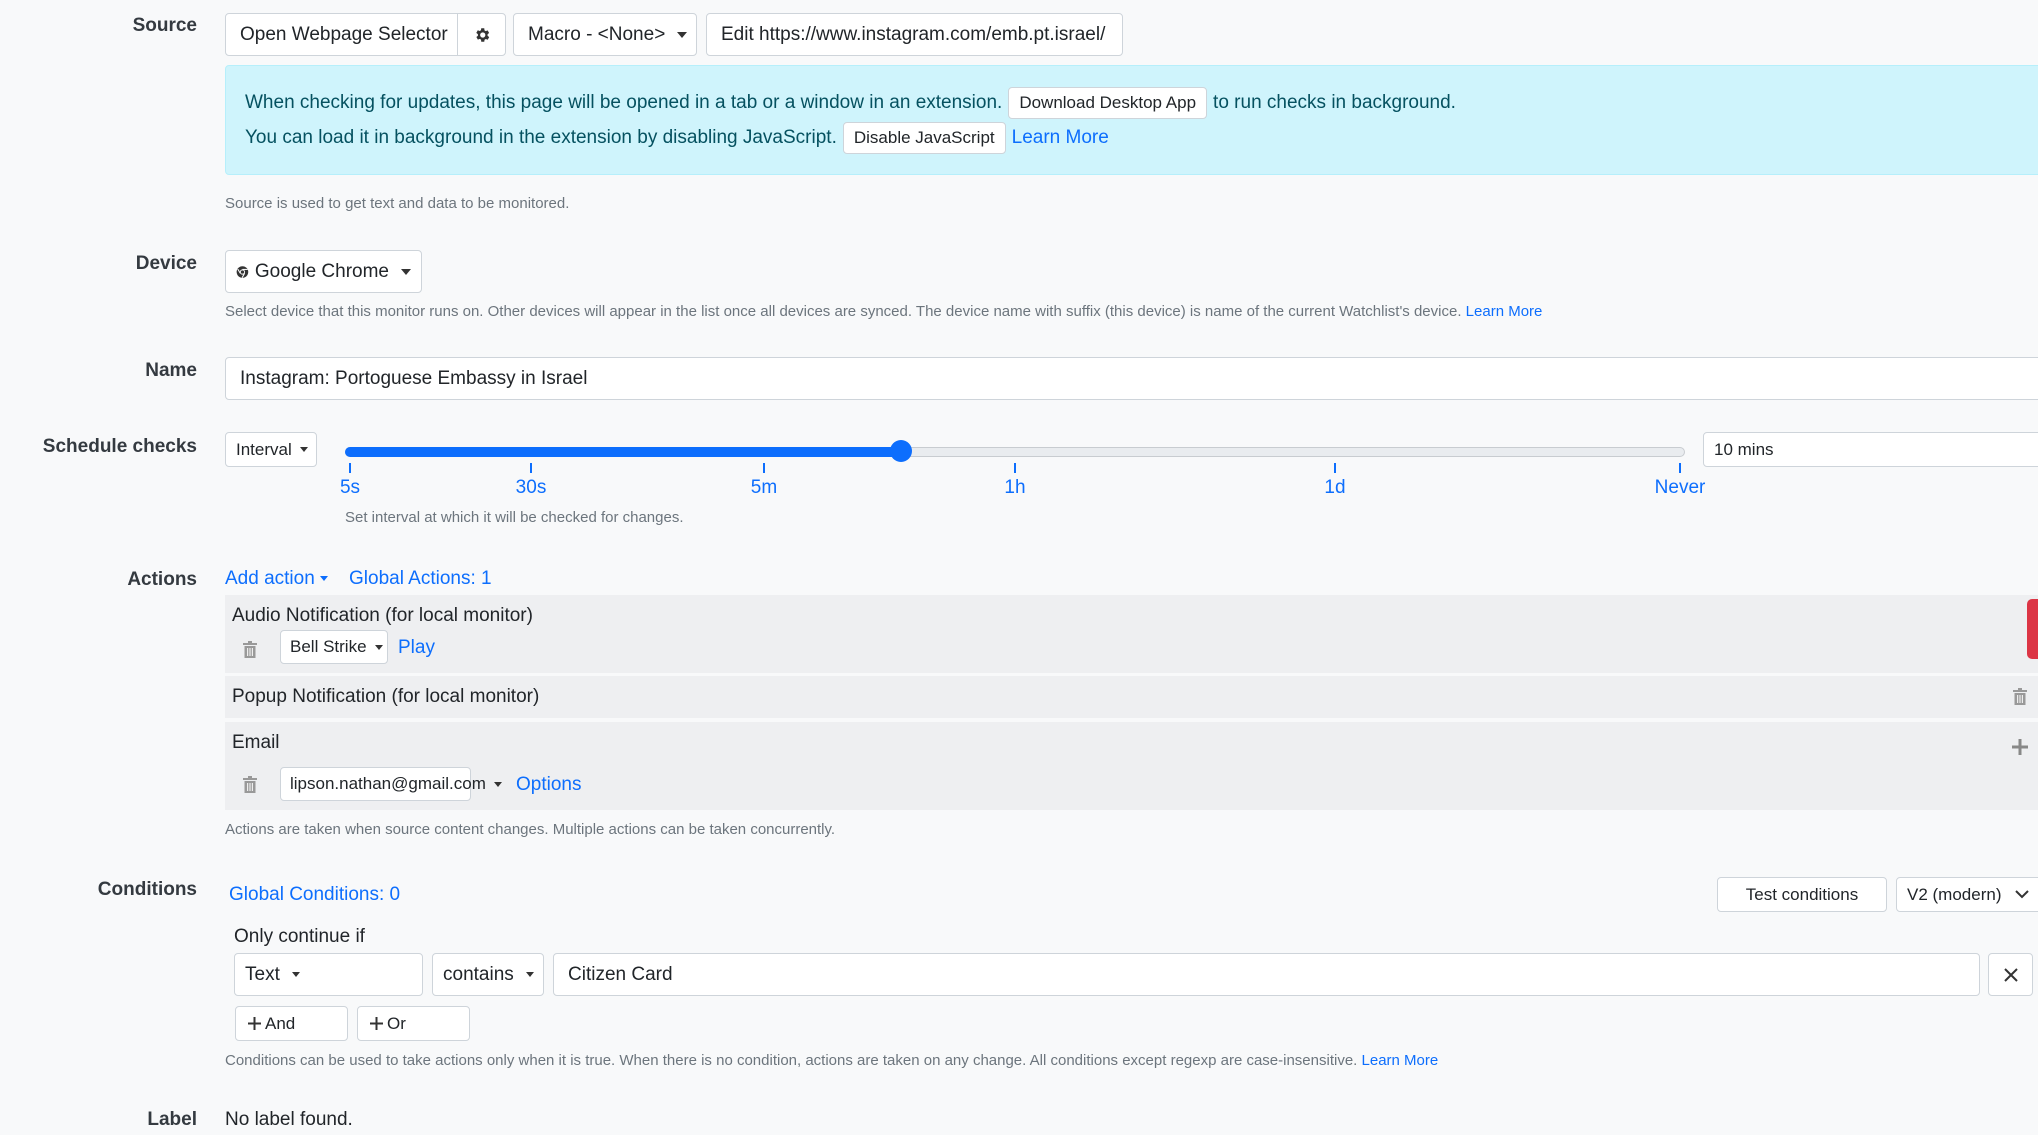 The image size is (2038, 1135). Describe the element at coordinates (1954, 894) in the screenshot. I see `conditions-version-label: V2 (modern)` at that location.